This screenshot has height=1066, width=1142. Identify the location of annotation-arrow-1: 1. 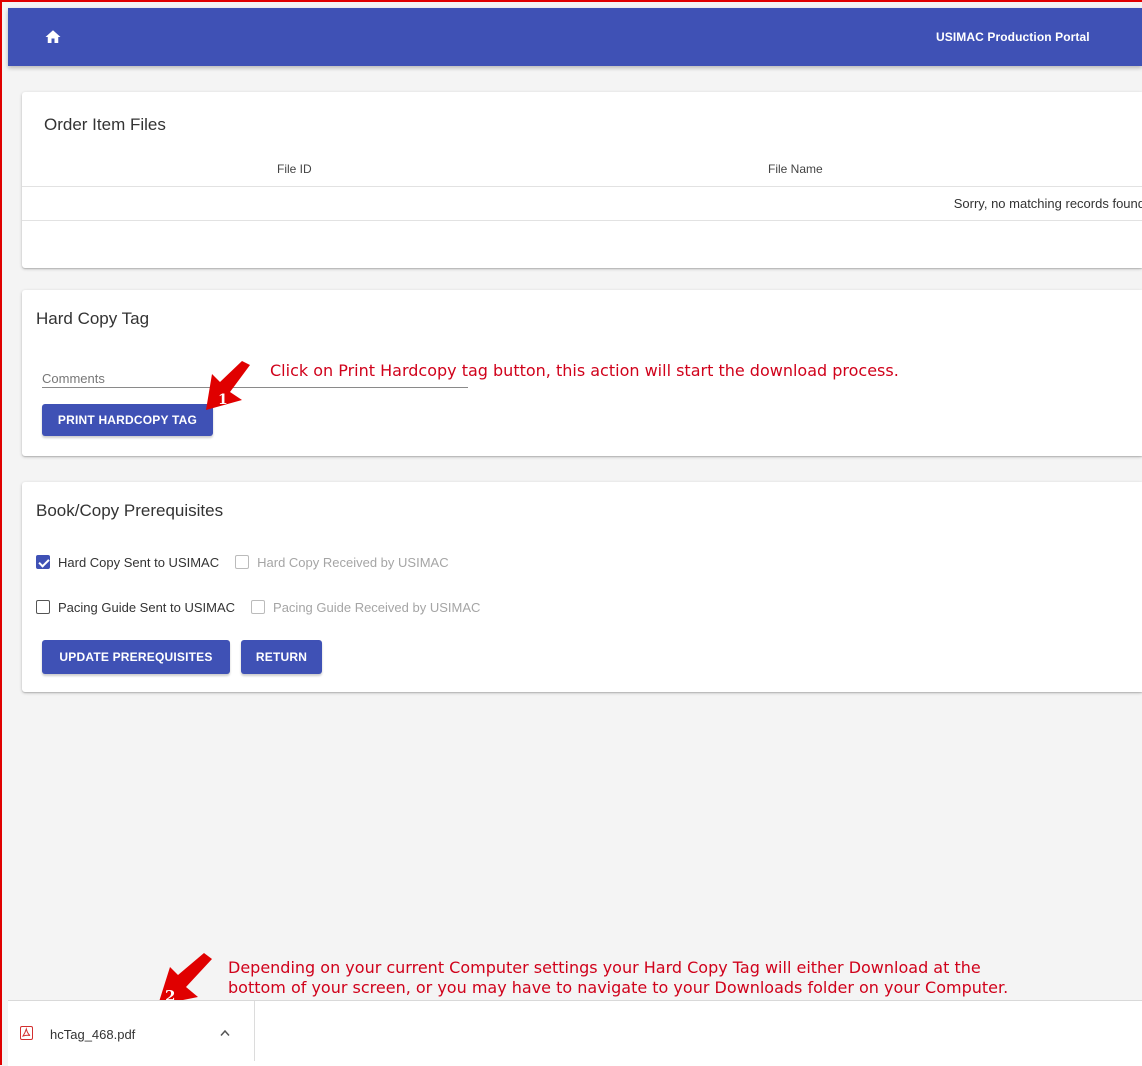
(228, 385).